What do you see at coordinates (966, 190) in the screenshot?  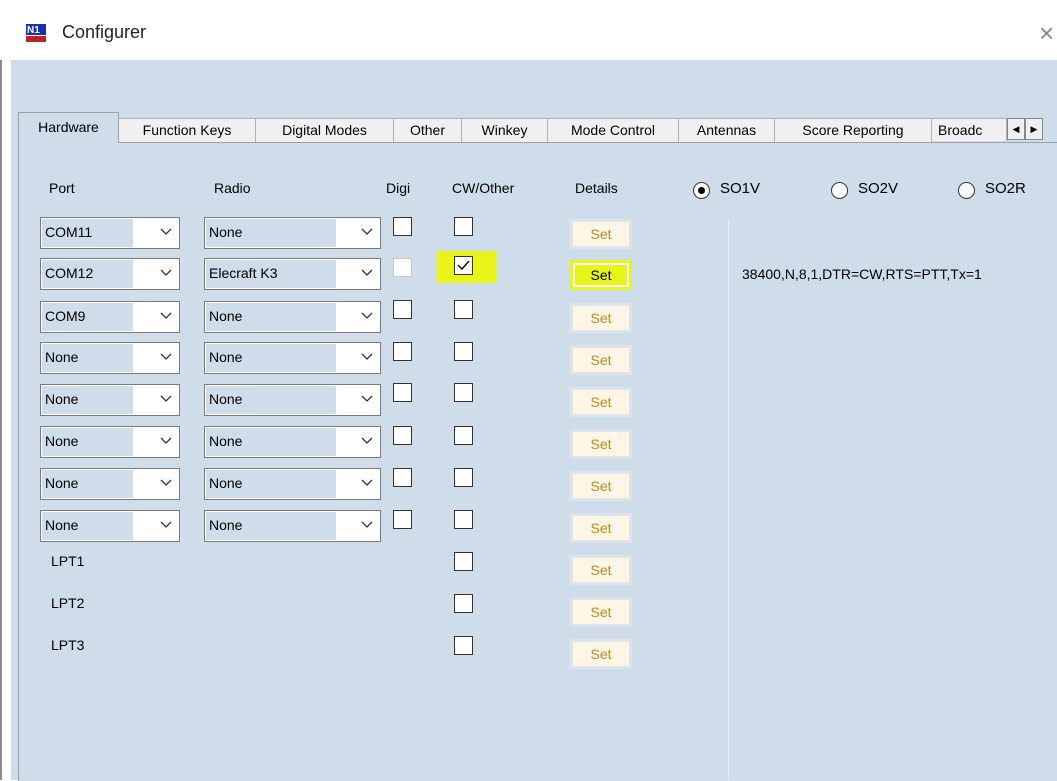 I see `so2r-radio` at bounding box center [966, 190].